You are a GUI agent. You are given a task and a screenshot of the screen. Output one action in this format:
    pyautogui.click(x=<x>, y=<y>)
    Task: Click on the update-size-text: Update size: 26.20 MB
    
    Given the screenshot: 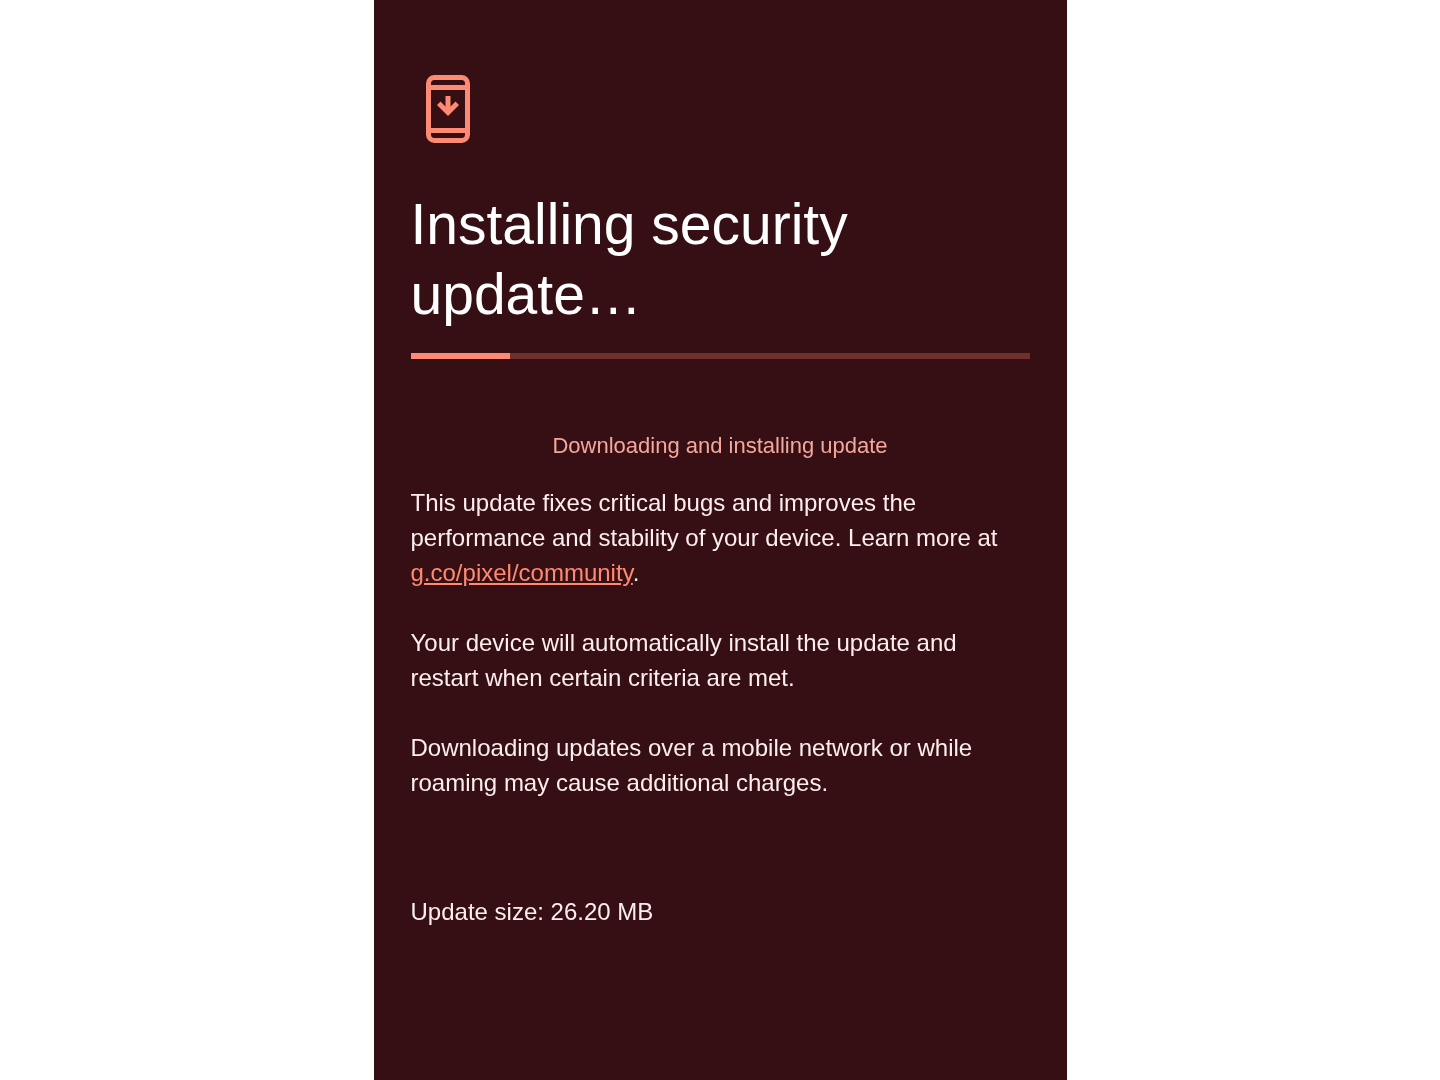 What is the action you would take?
    pyautogui.click(x=532, y=912)
    